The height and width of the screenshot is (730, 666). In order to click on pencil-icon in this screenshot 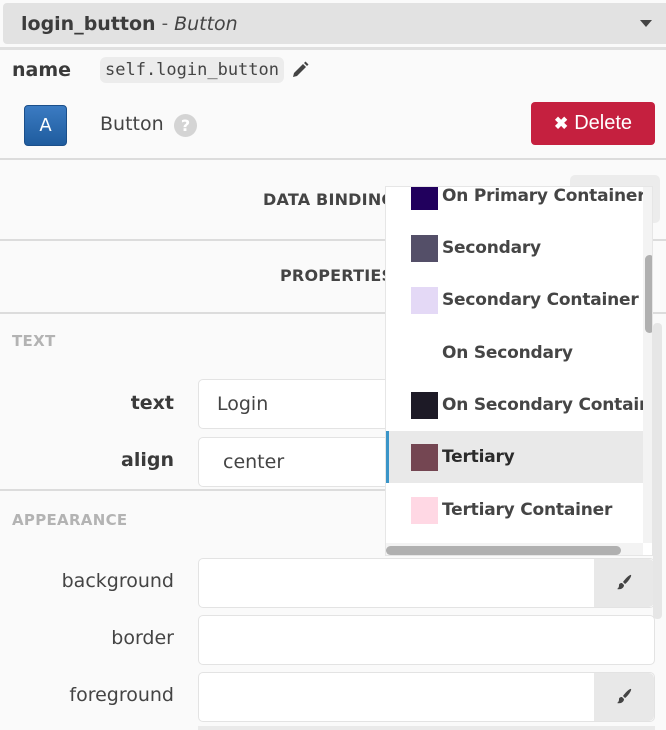, I will do `click(300, 70)`.